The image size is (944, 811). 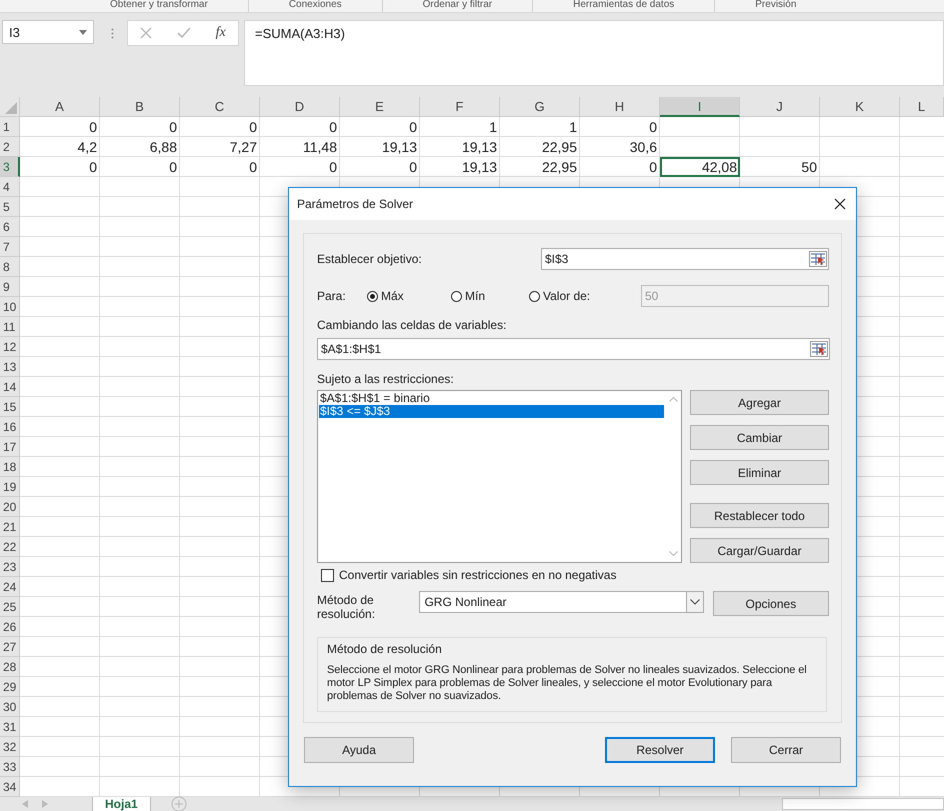 What do you see at coordinates (412, 325) in the screenshot?
I see `field-label: Cambiando las celdas de variables:` at bounding box center [412, 325].